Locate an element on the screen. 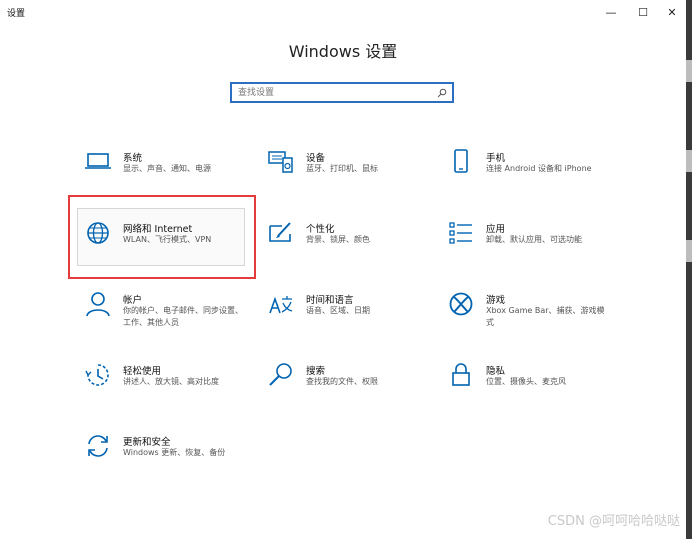  category-description: 讲述人、放大镜、高对比度 is located at coordinates (171, 381).